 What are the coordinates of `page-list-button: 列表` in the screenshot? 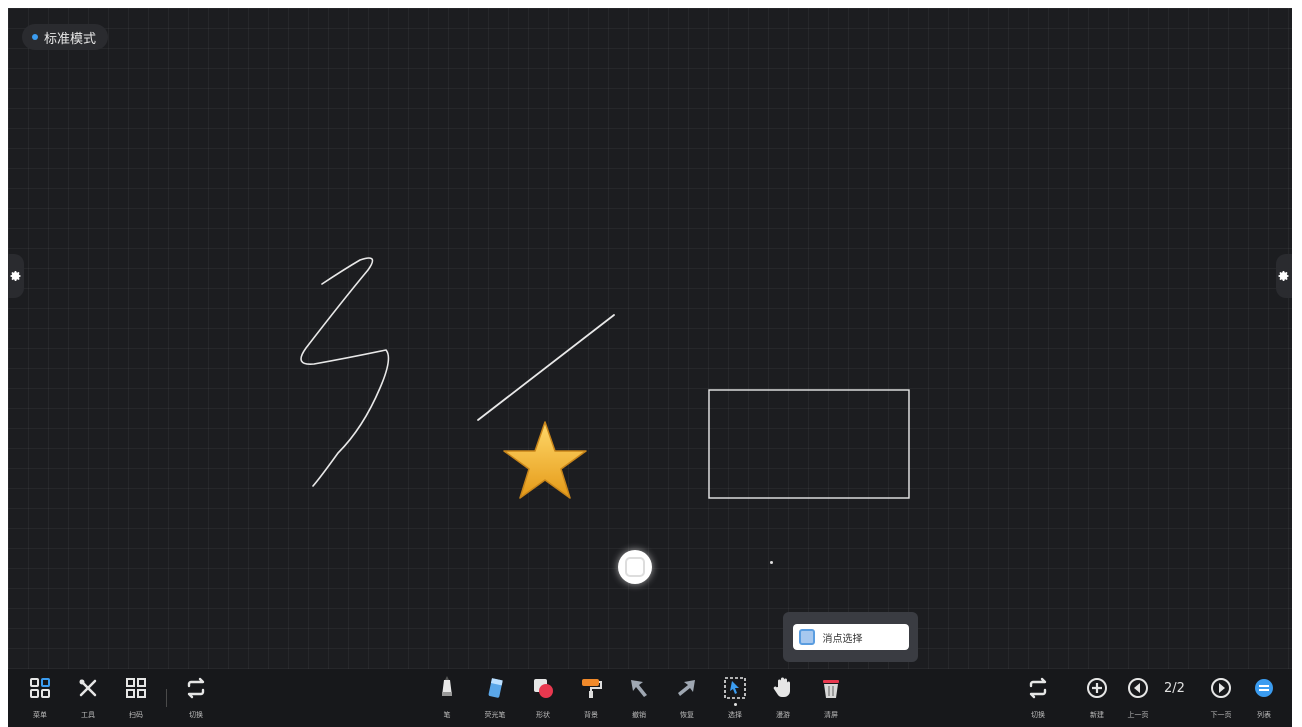 It's located at (1264, 697).